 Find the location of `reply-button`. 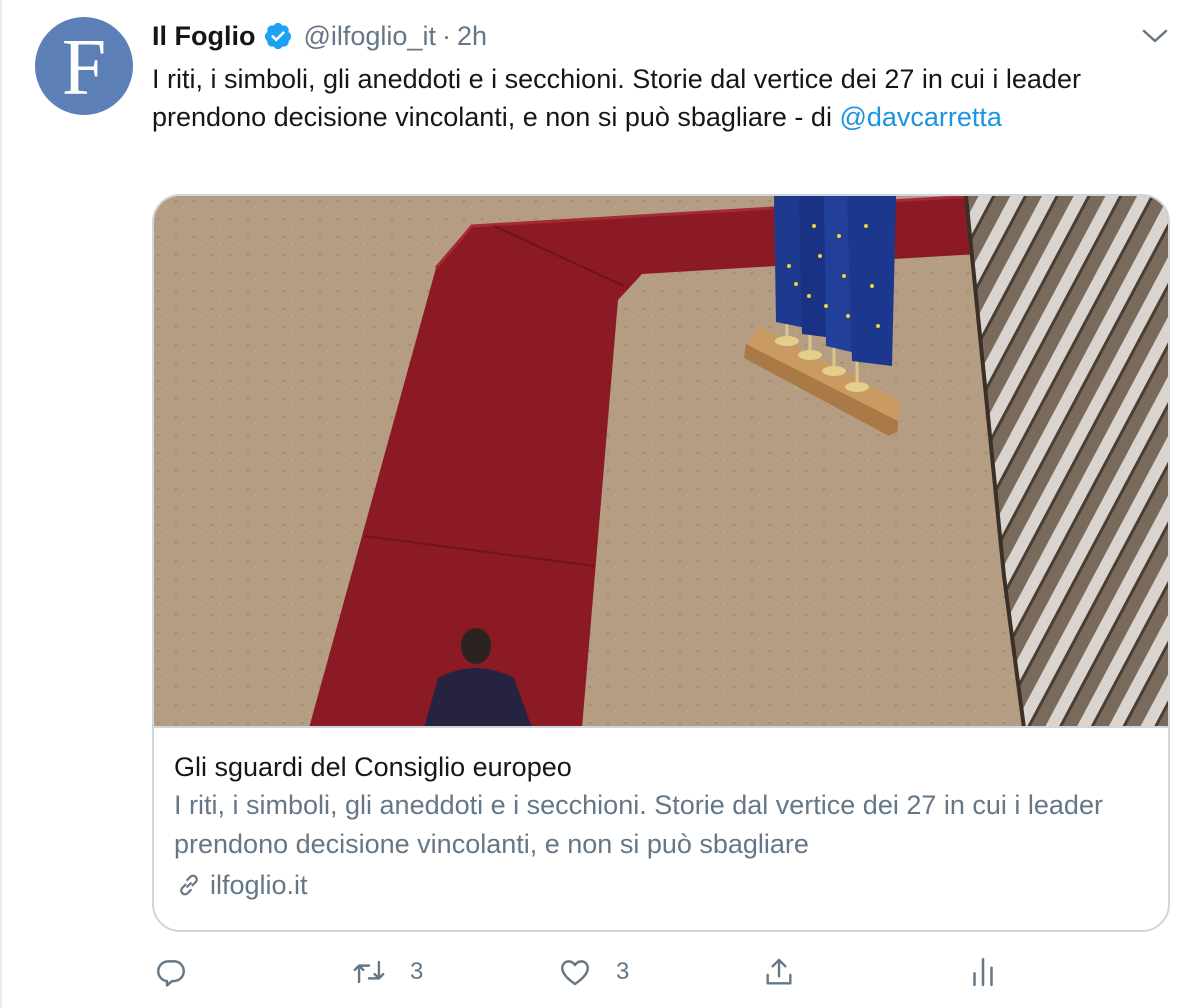

reply-button is located at coordinates (171, 972).